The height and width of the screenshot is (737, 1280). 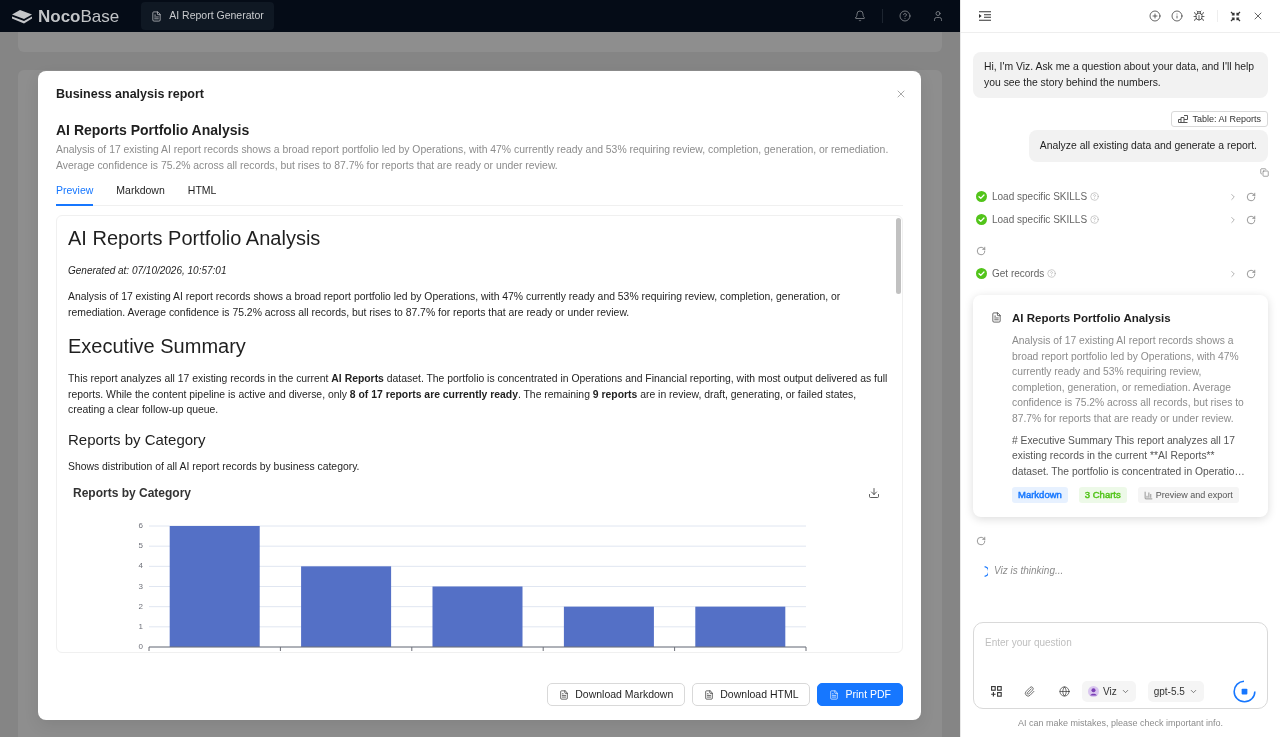 What do you see at coordinates (195, 238) in the screenshot?
I see `report-heading: AI Reports Portfolio Analysis` at bounding box center [195, 238].